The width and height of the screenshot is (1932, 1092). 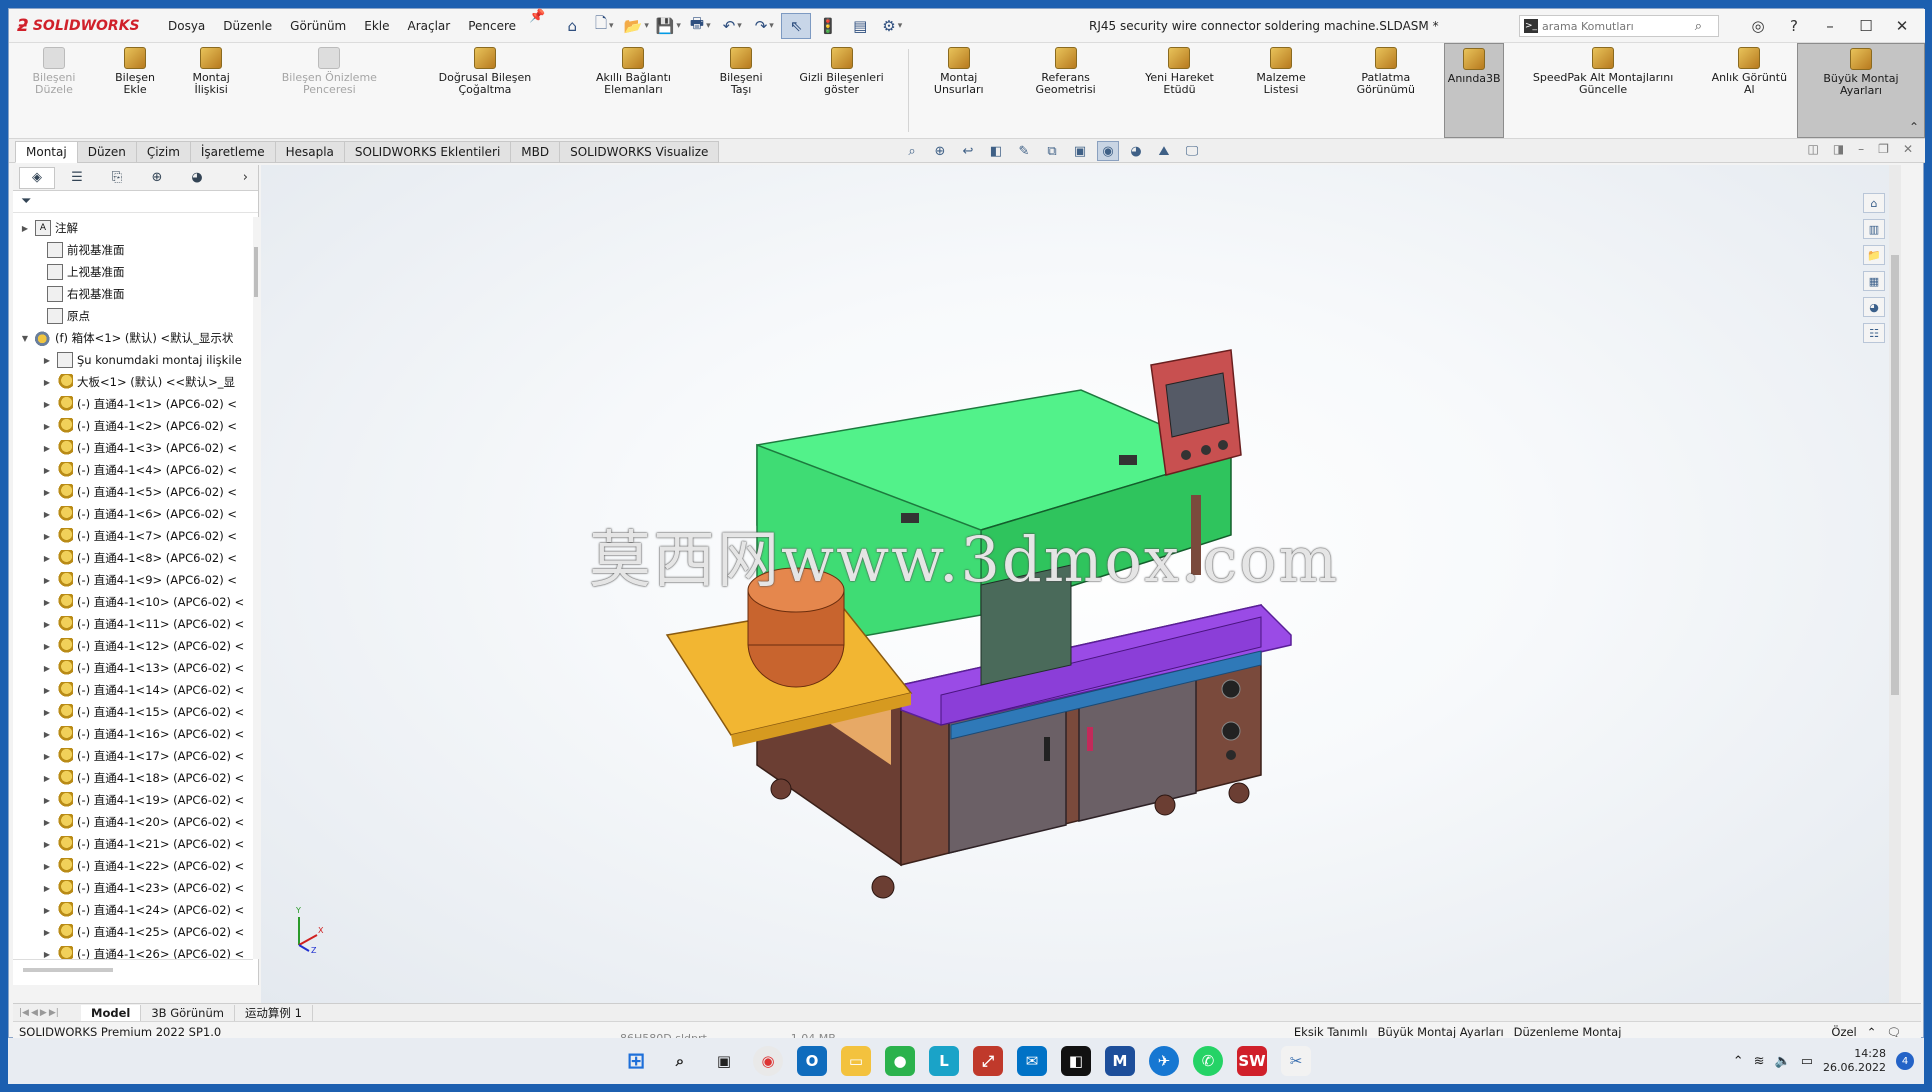 What do you see at coordinates (1296, 1061) in the screenshot?
I see `snip-tool-icon: ✂` at bounding box center [1296, 1061].